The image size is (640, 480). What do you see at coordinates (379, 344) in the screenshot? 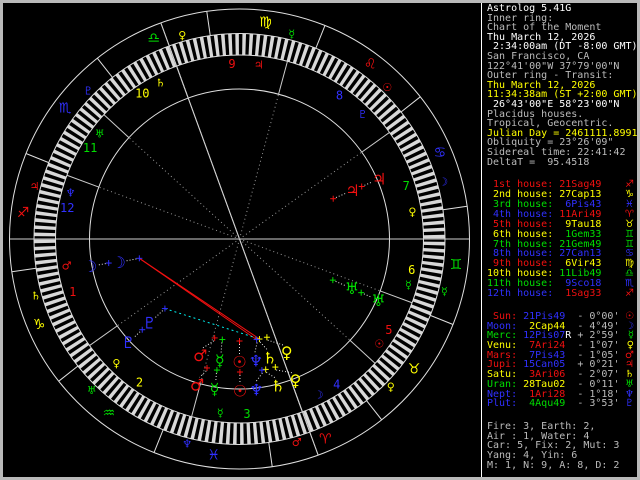
I see `house-ruler-icon: ☉` at bounding box center [379, 344].